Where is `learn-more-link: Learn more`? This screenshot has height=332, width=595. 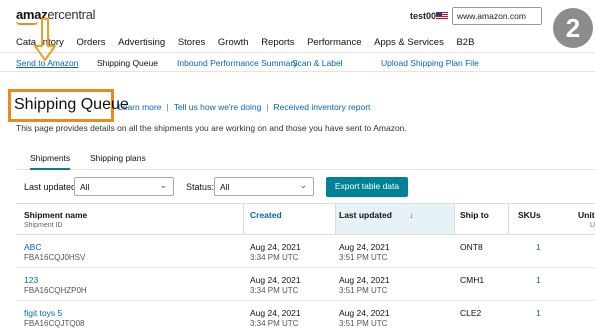 learn-more-link: Learn more is located at coordinates (139, 107).